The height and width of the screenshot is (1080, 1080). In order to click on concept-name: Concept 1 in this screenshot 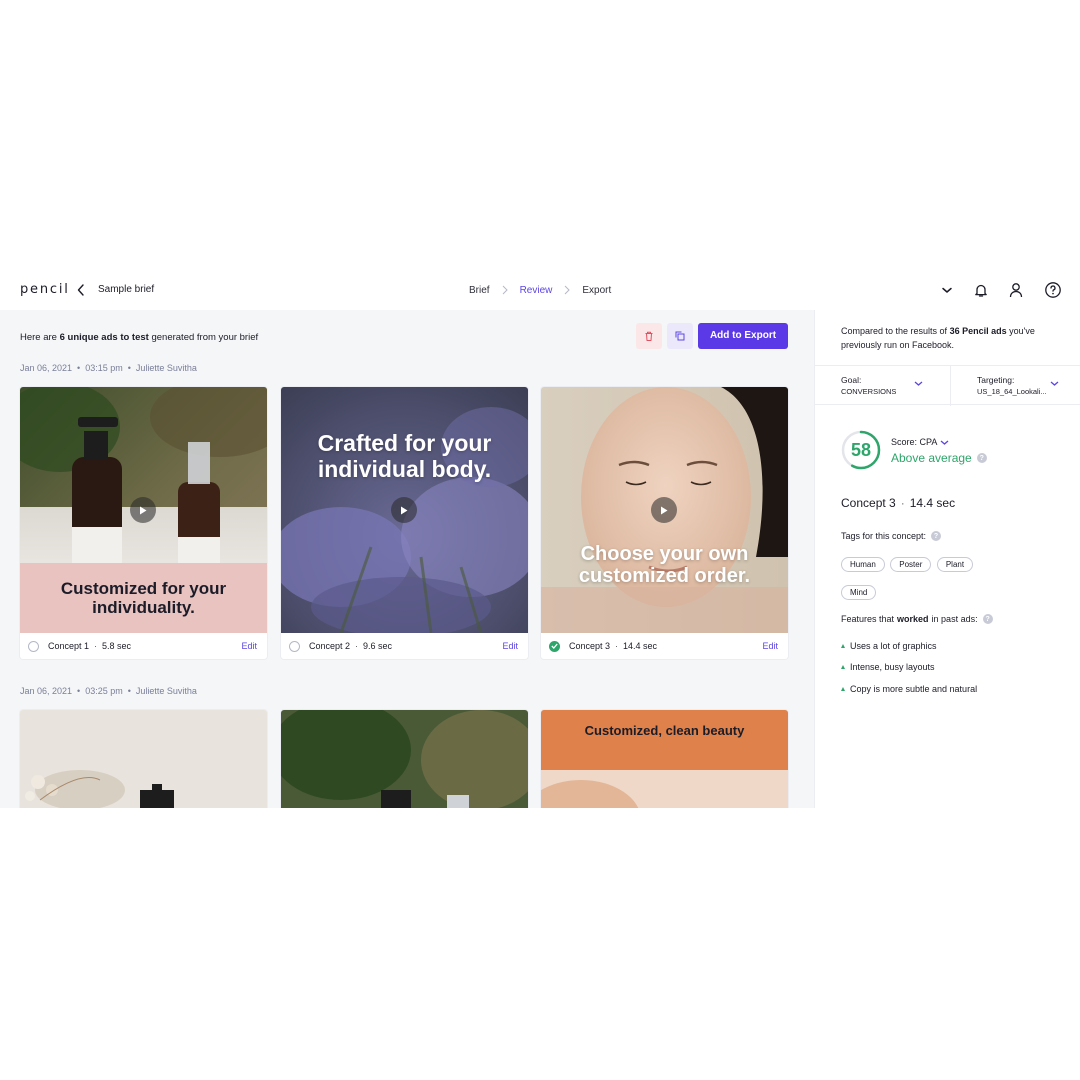, I will do `click(69, 646)`.